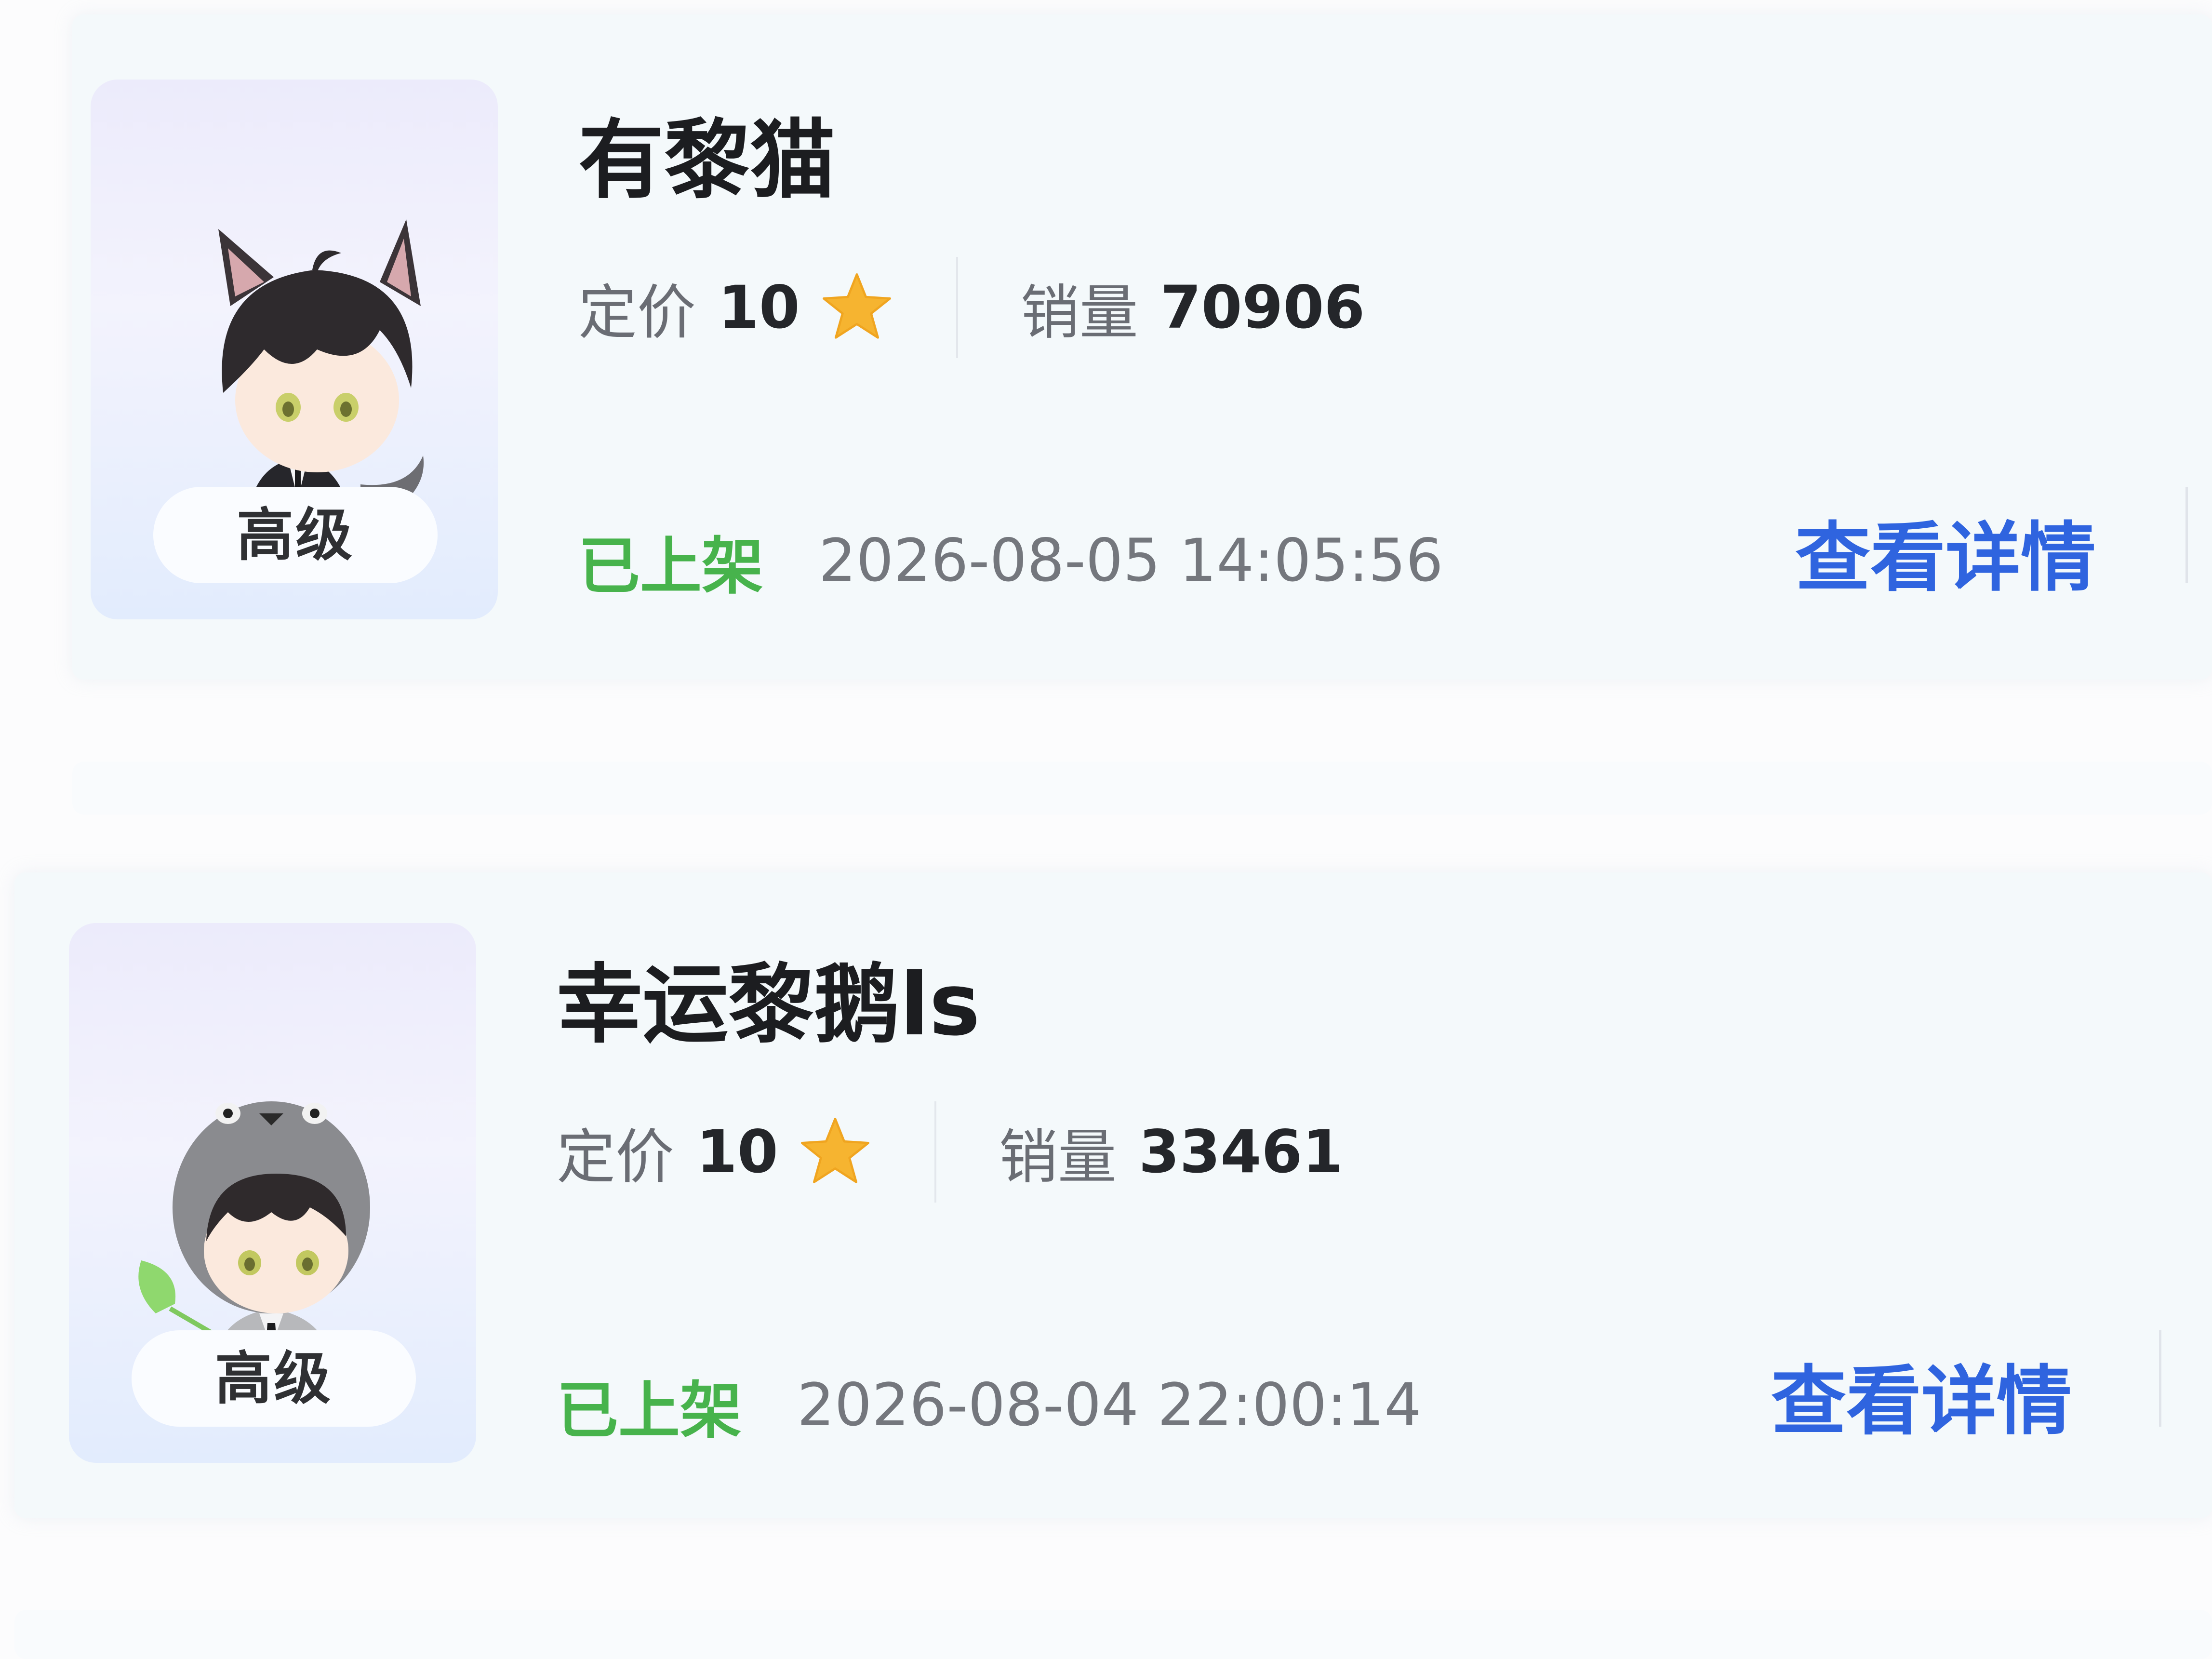 The height and width of the screenshot is (1659, 2212). What do you see at coordinates (707, 160) in the screenshot?
I see `product-title: 有黎猫` at bounding box center [707, 160].